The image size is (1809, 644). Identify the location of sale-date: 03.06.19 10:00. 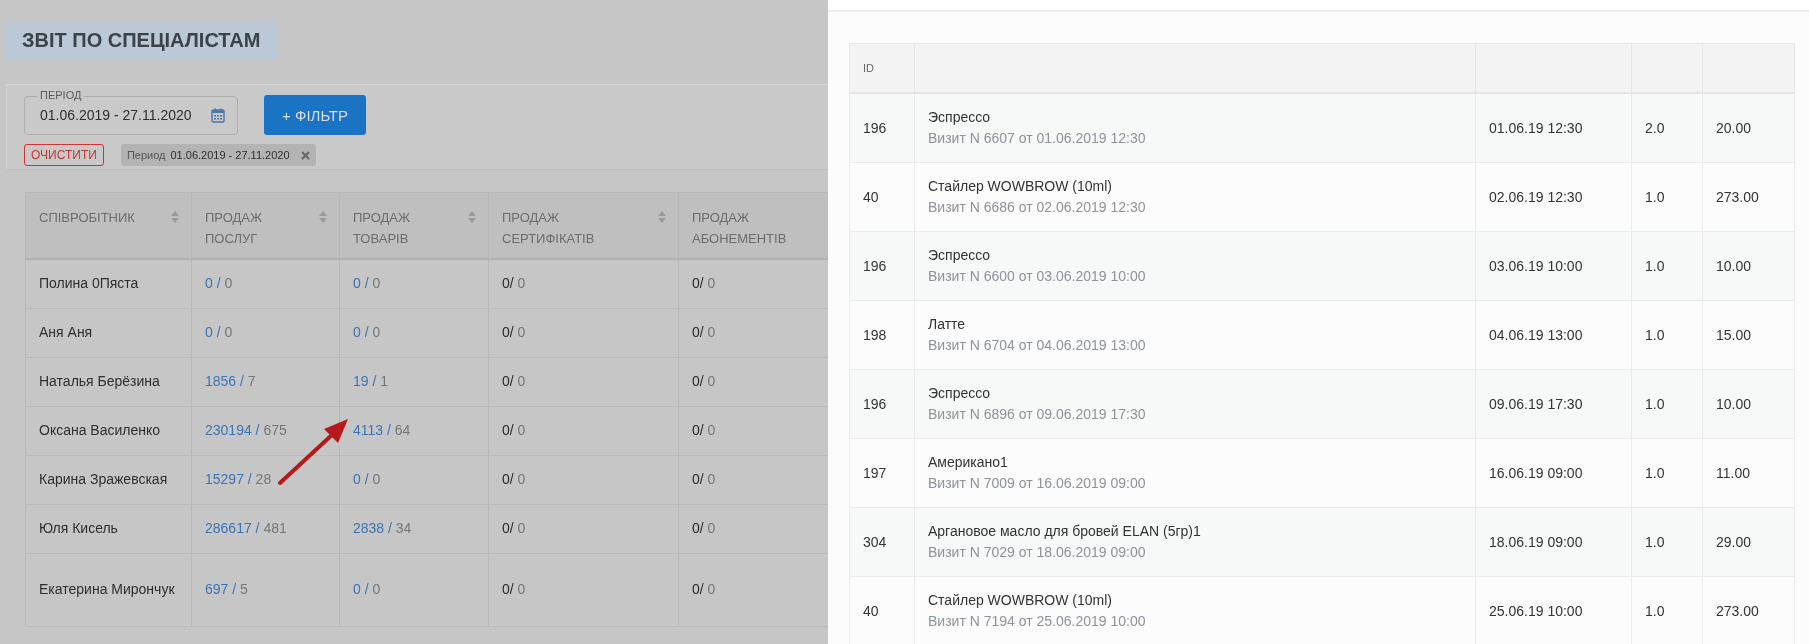
(1553, 265).